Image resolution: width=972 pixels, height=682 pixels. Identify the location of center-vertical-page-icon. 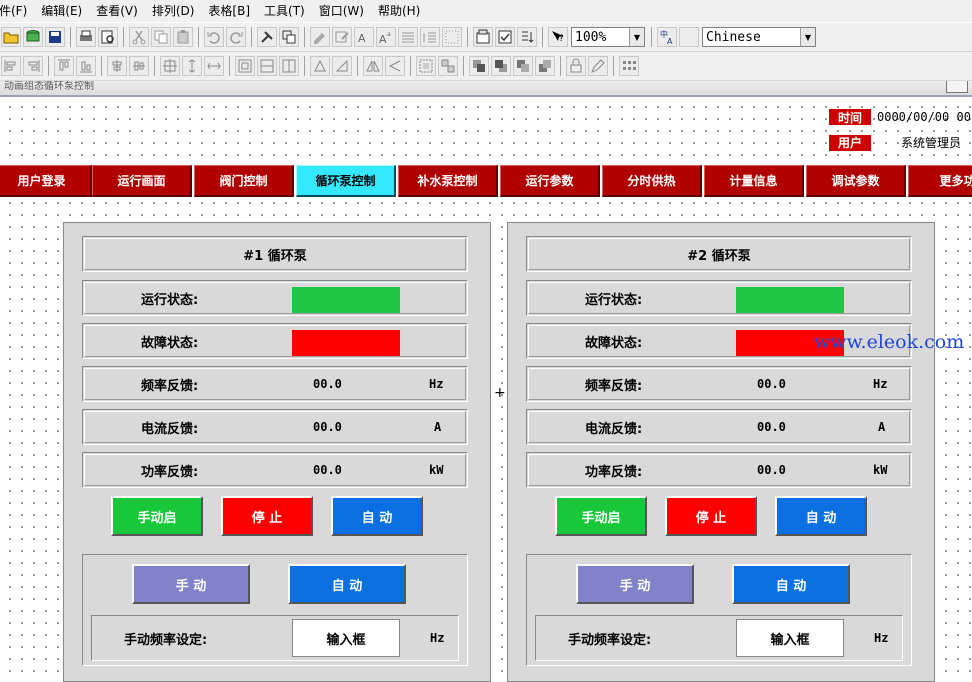
(267, 66).